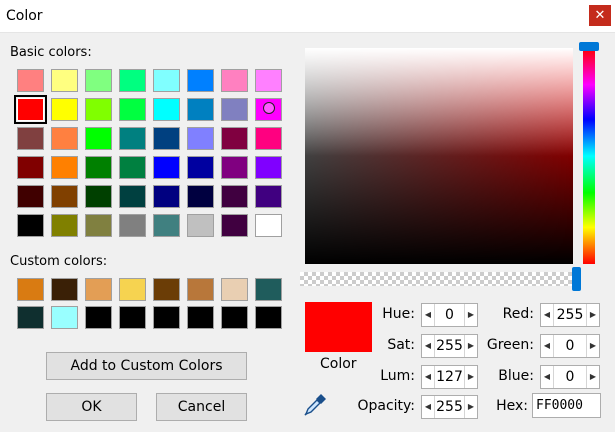  What do you see at coordinates (146, 366) in the screenshot?
I see `add-to-custom-colors-button: Add to Custom Colors` at bounding box center [146, 366].